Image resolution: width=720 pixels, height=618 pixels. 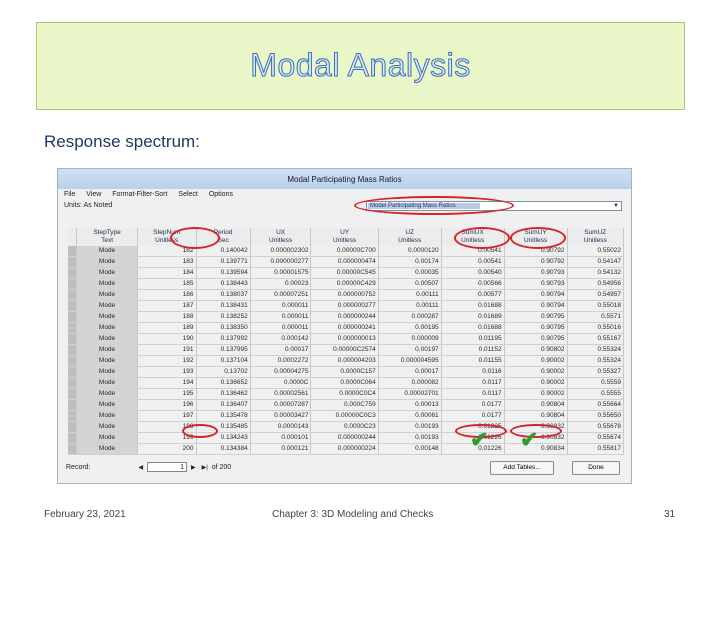 I want to click on table-cell: 0.00013, so click(x=410, y=405).